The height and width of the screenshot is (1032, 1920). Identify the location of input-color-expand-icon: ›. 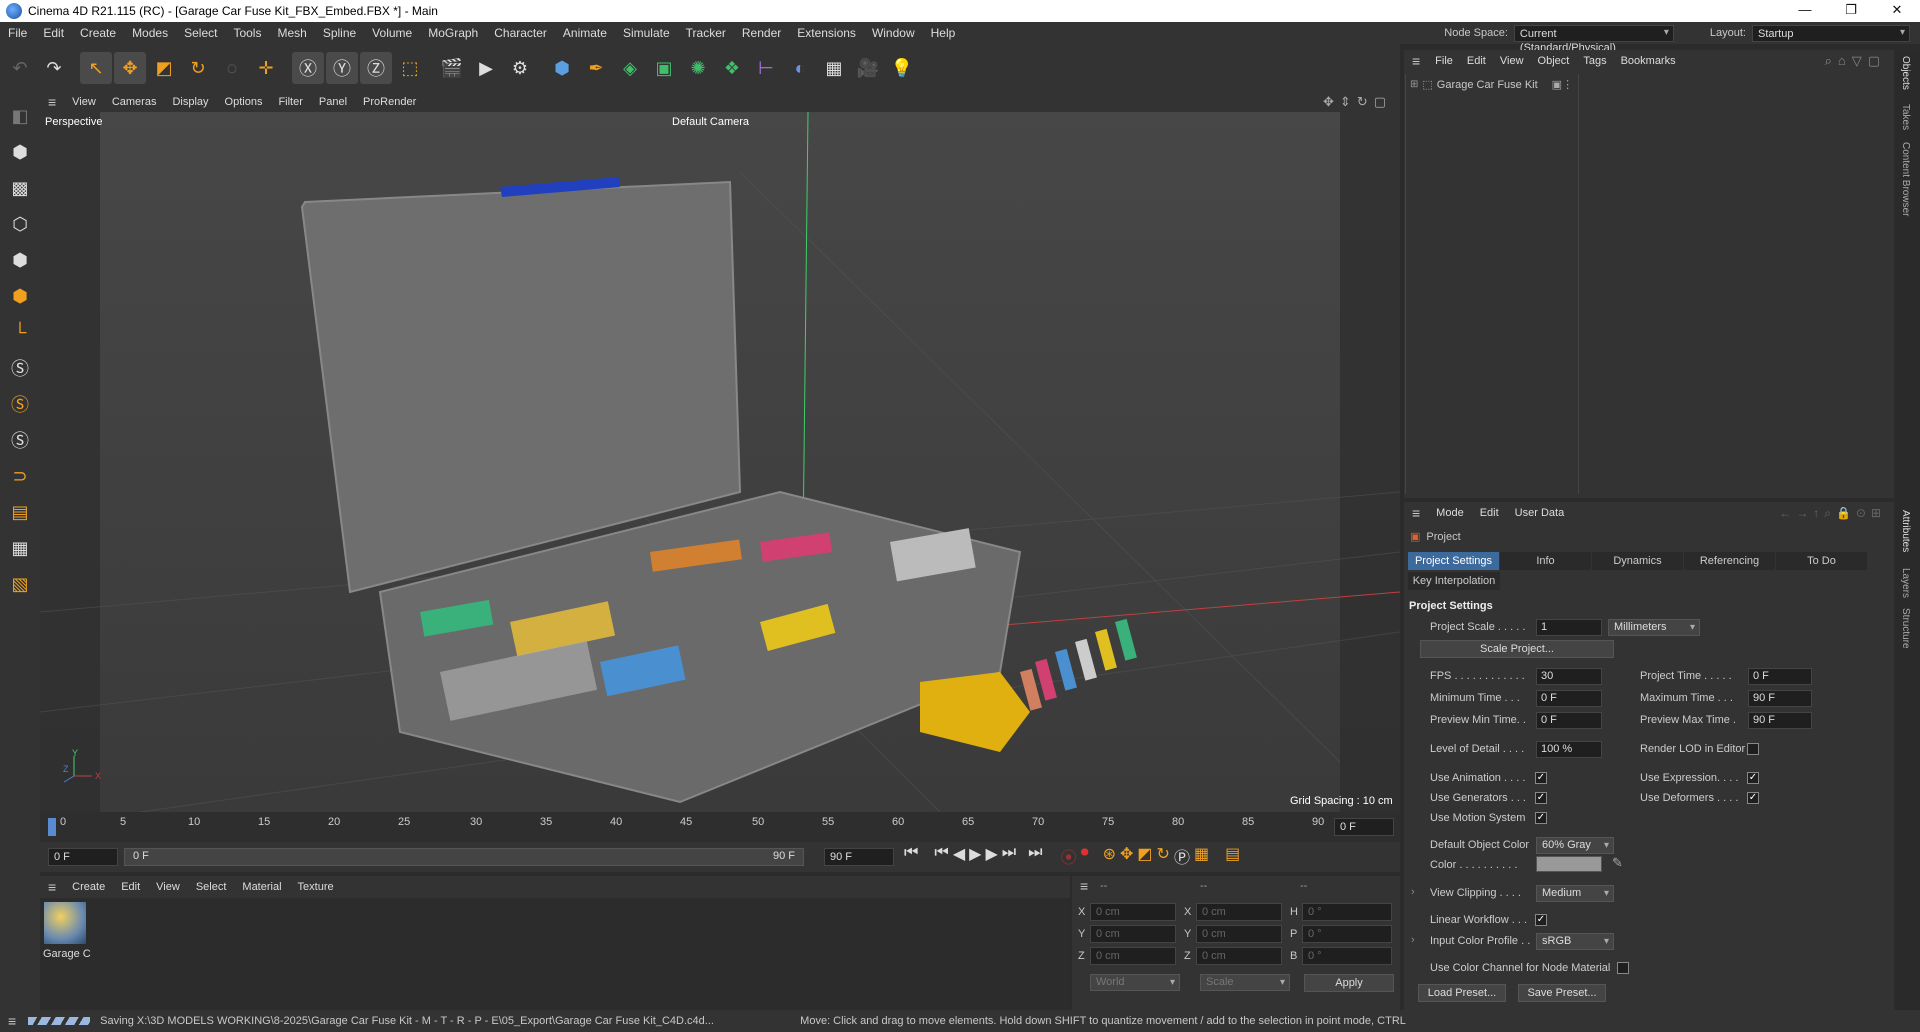
(1413, 940).